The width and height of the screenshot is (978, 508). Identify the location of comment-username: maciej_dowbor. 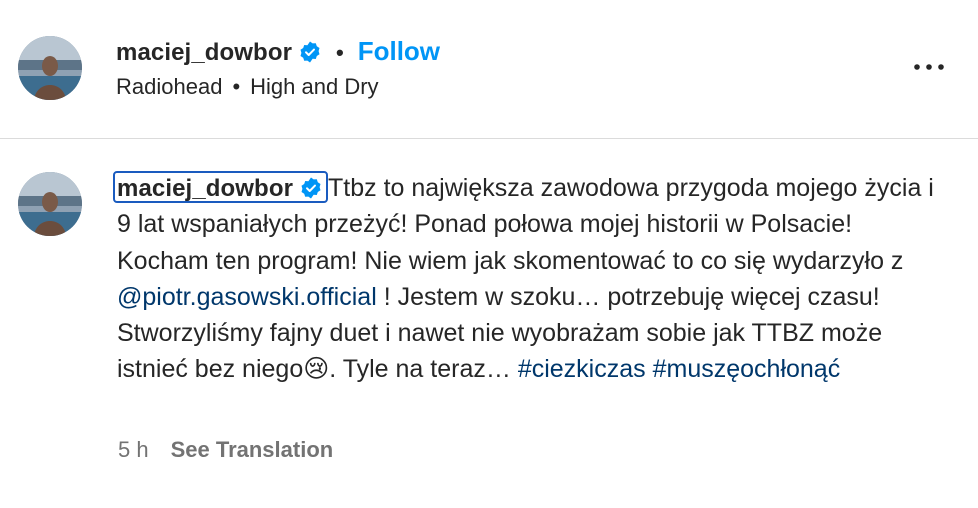
(205, 188).